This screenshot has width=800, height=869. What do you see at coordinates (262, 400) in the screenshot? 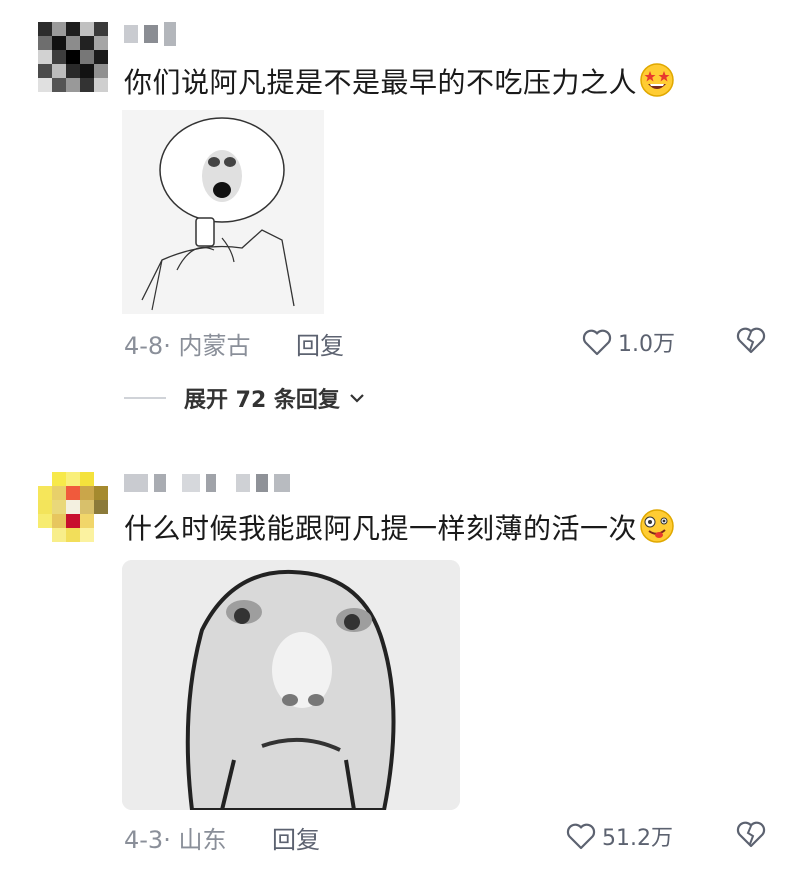
I see `expand-replies-label: 展开 72 条回复` at bounding box center [262, 400].